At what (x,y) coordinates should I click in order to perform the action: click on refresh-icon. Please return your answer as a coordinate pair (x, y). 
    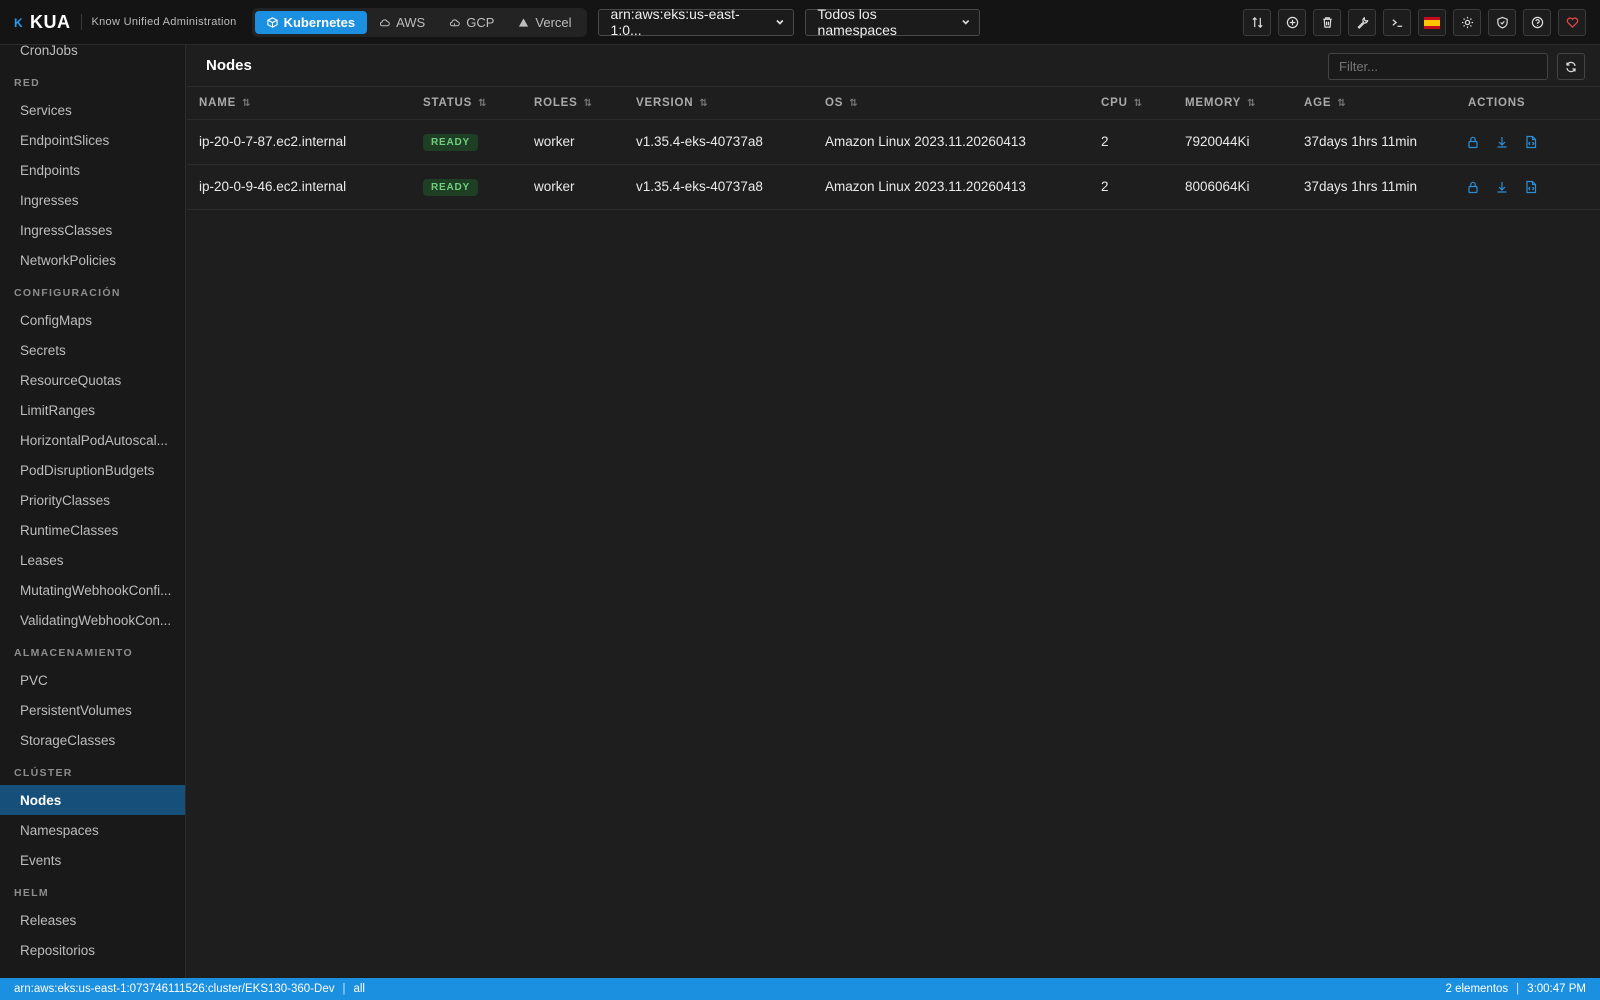
    Looking at the image, I should click on (1571, 66).